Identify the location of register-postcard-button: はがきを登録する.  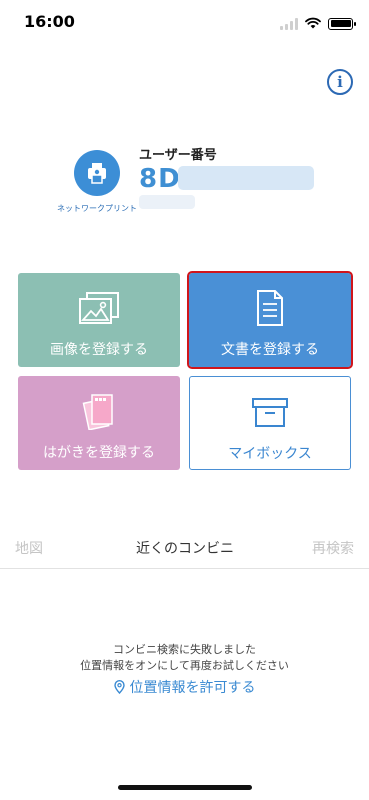
(99, 423).